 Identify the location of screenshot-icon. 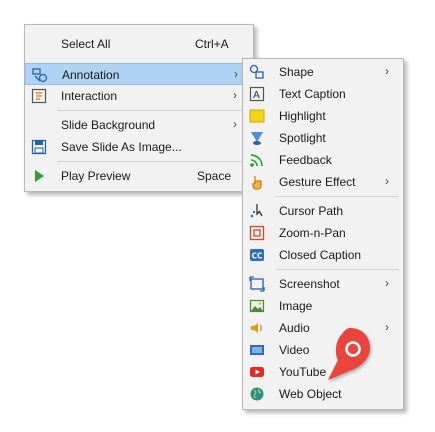
(257, 284).